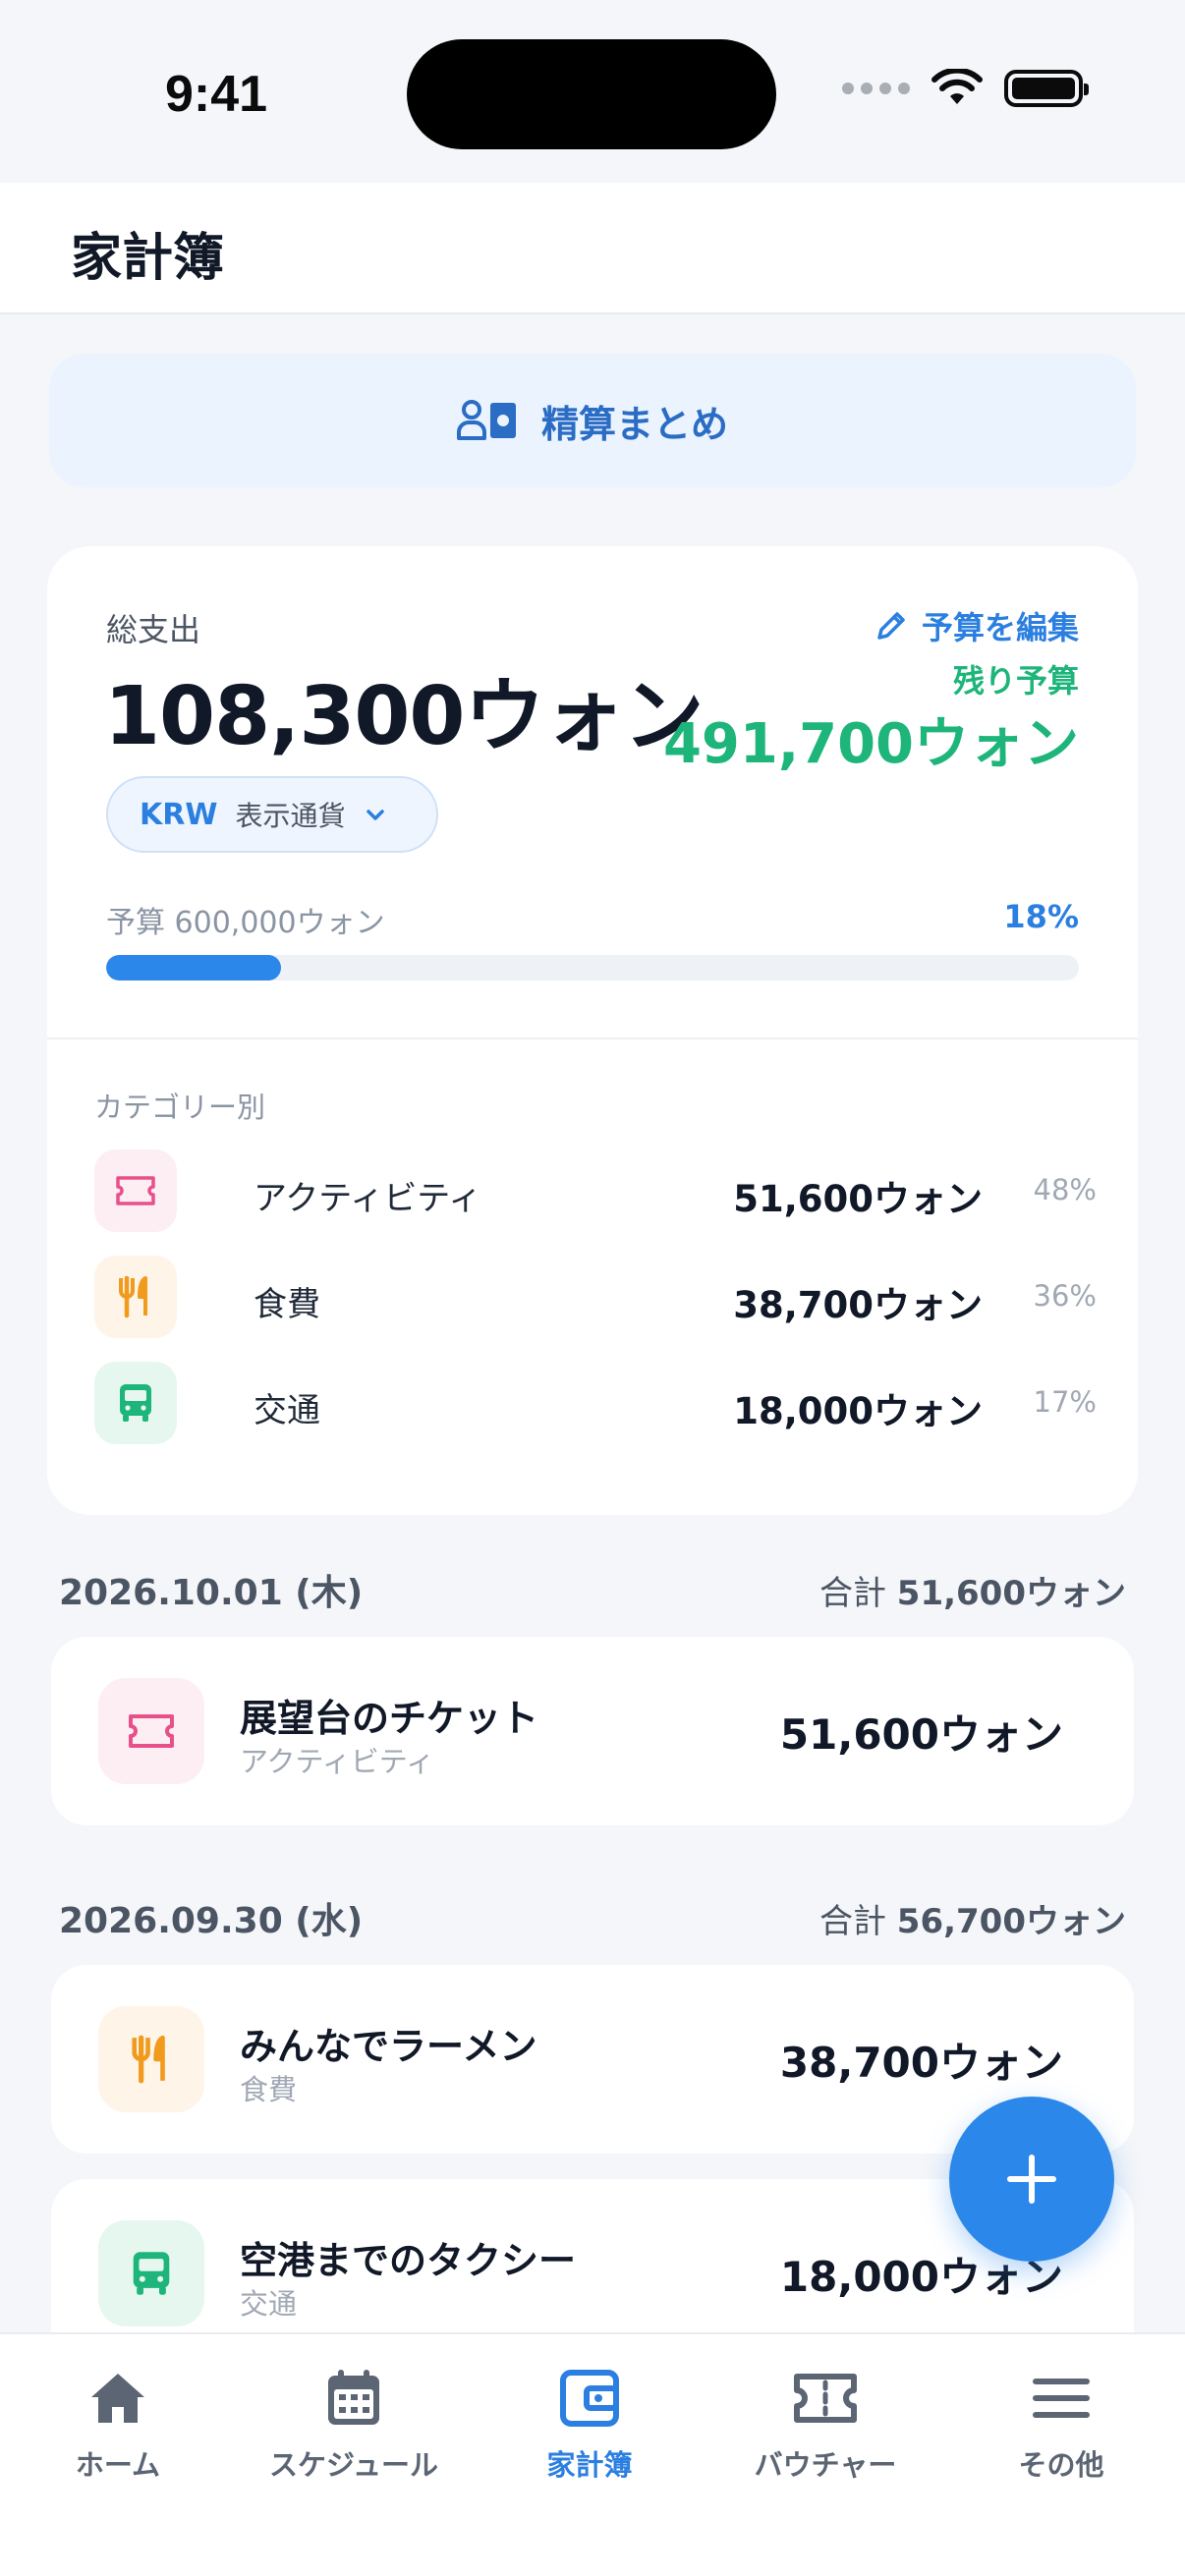 The image size is (1185, 2576). What do you see at coordinates (290, 816) in the screenshot?
I see `currency-label: 表示通貨` at bounding box center [290, 816].